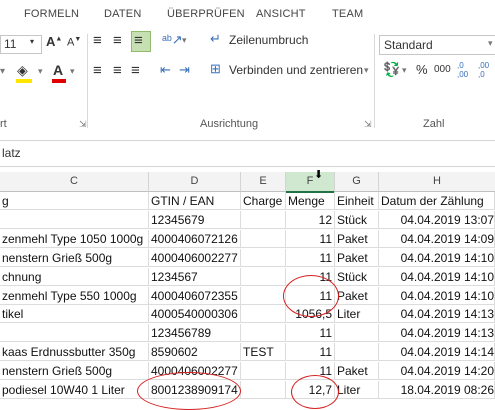 This screenshot has width=495, height=410. Describe the element at coordinates (195, 295) in the screenshot. I see `gtin-cell: 4000406072355` at that location.